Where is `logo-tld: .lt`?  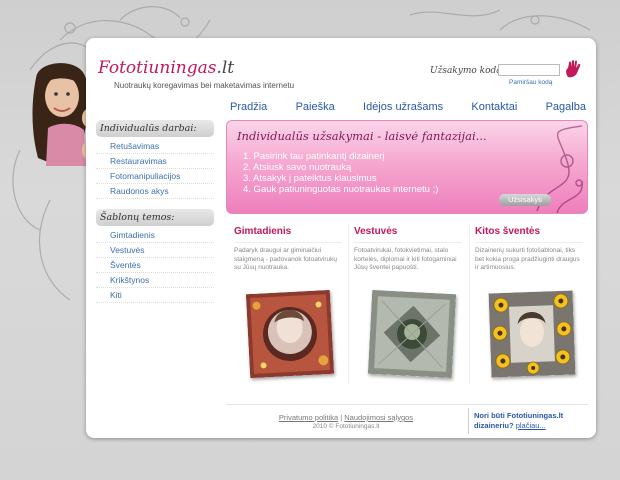 logo-tld: .lt is located at coordinates (225, 68).